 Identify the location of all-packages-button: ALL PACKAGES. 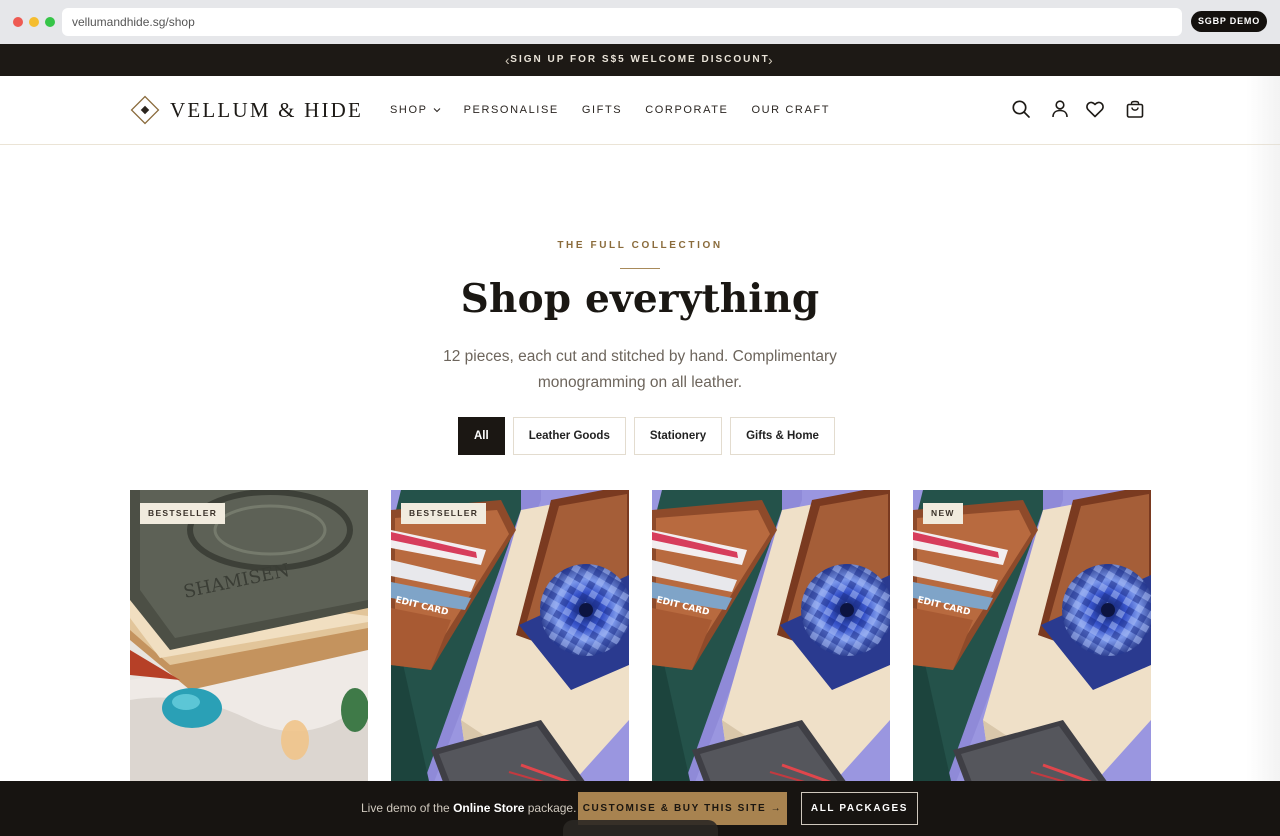
(859, 808).